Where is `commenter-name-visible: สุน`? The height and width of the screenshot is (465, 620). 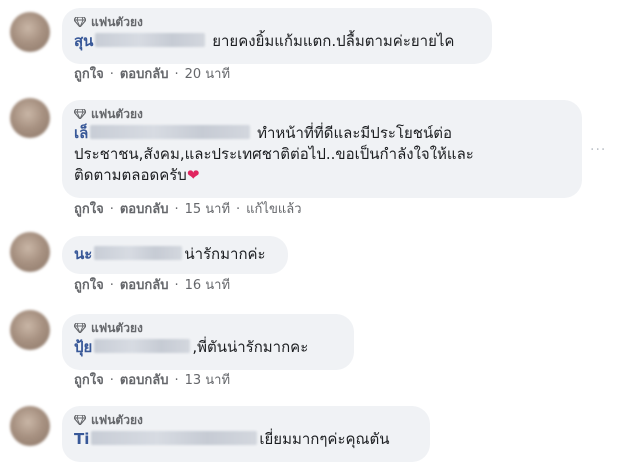
commenter-name-visible: สุน is located at coordinates (84, 41).